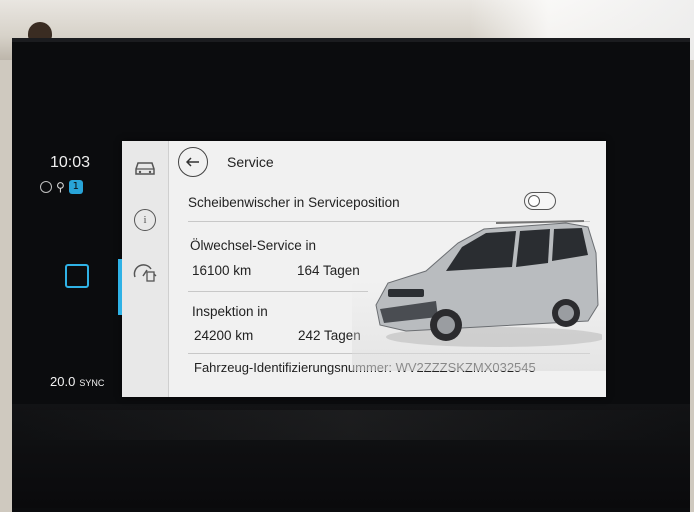 This screenshot has height=512, width=694. I want to click on rail-item-info: i, so click(140, 259).